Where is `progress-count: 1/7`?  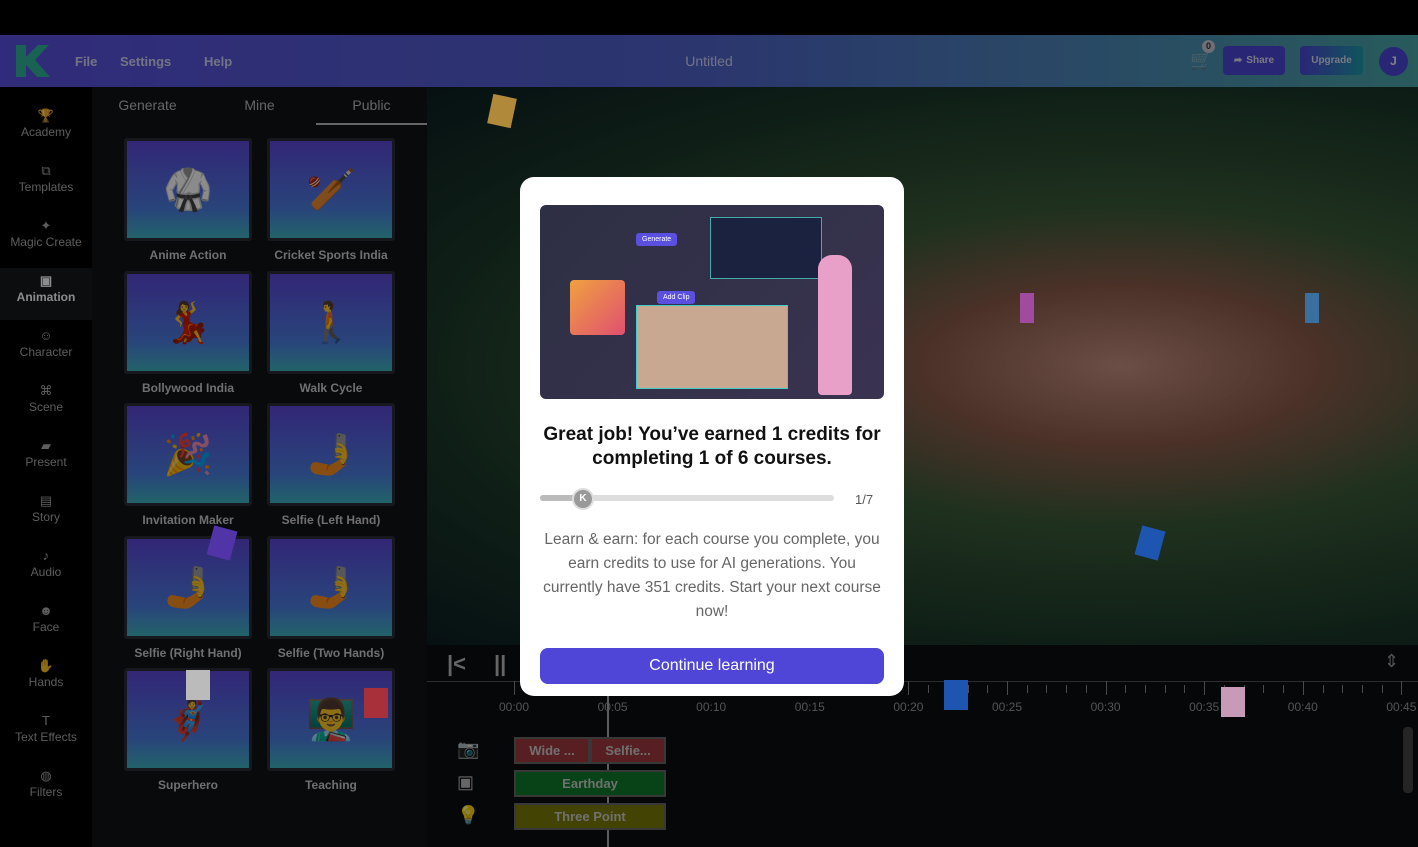 progress-count: 1/7 is located at coordinates (864, 499).